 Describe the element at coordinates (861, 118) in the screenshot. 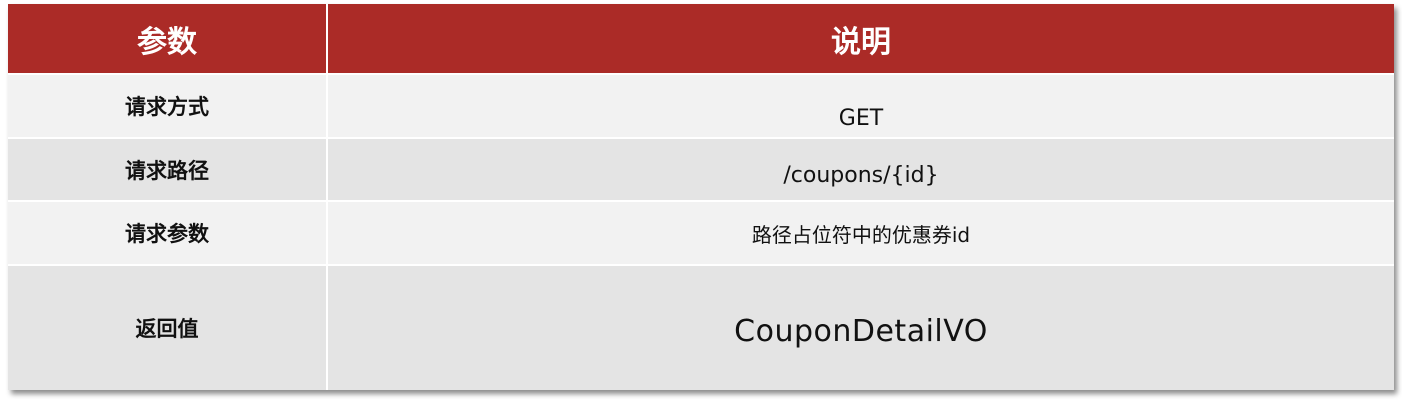

I see `request-method-value: GET` at that location.